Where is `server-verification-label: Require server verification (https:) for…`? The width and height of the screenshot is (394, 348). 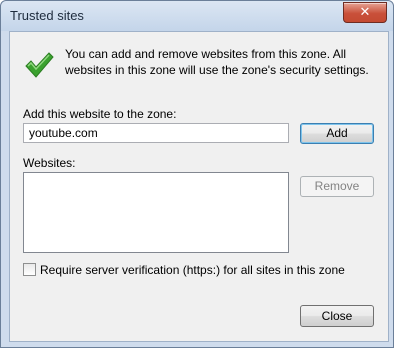 server-verification-label: Require server verification (https:) for… is located at coordinates (192, 270).